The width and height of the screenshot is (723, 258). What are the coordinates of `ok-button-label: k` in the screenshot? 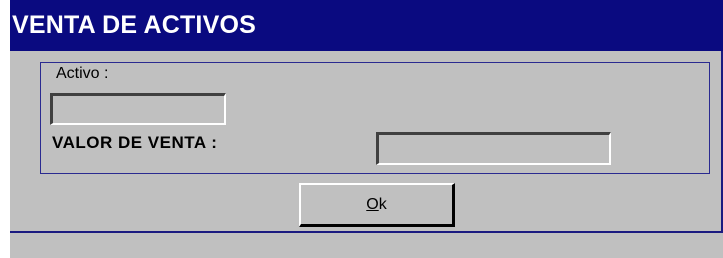 It's located at (382, 204).